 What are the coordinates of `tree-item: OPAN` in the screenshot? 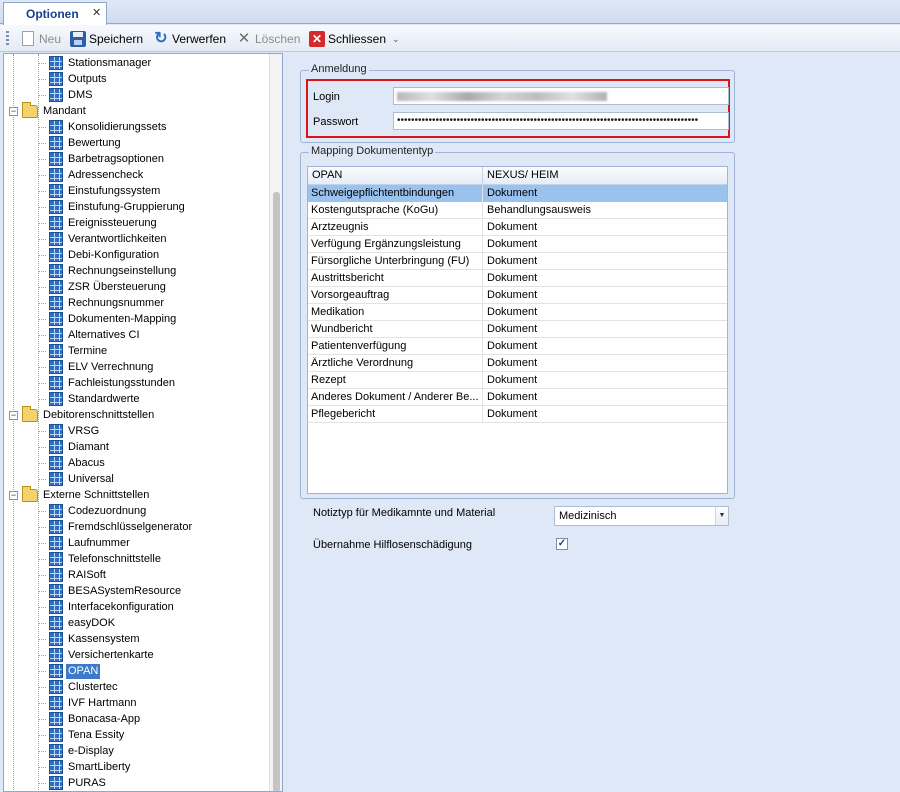 It's located at (75, 671).